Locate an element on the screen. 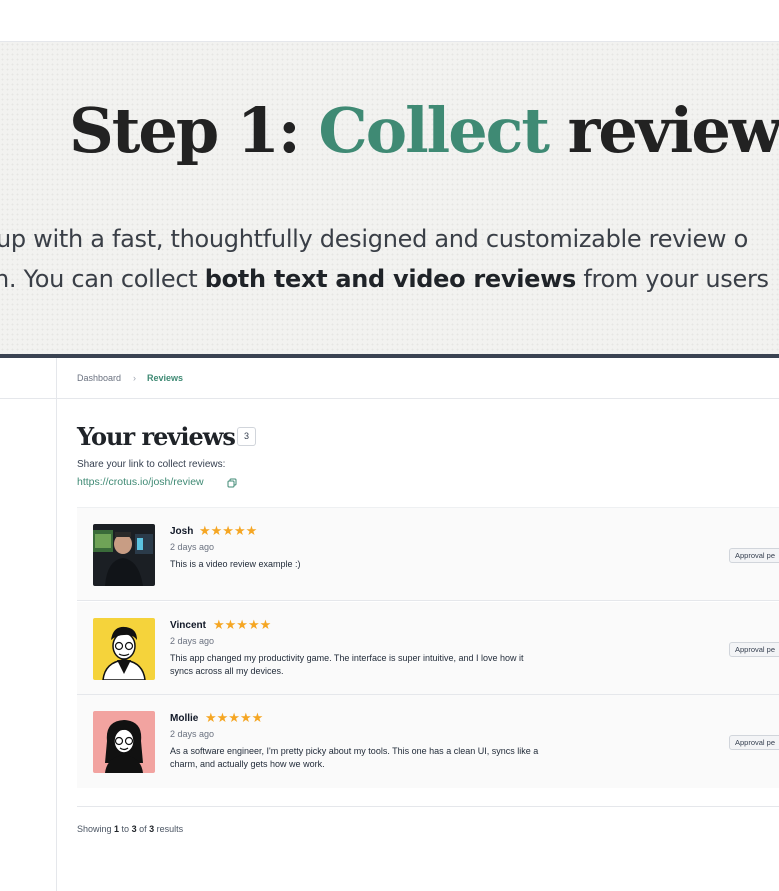 Image resolution: width=779 pixels, height=891 pixels. hero-title: Step 1: Collect reviews is located at coordinates (424, 130).